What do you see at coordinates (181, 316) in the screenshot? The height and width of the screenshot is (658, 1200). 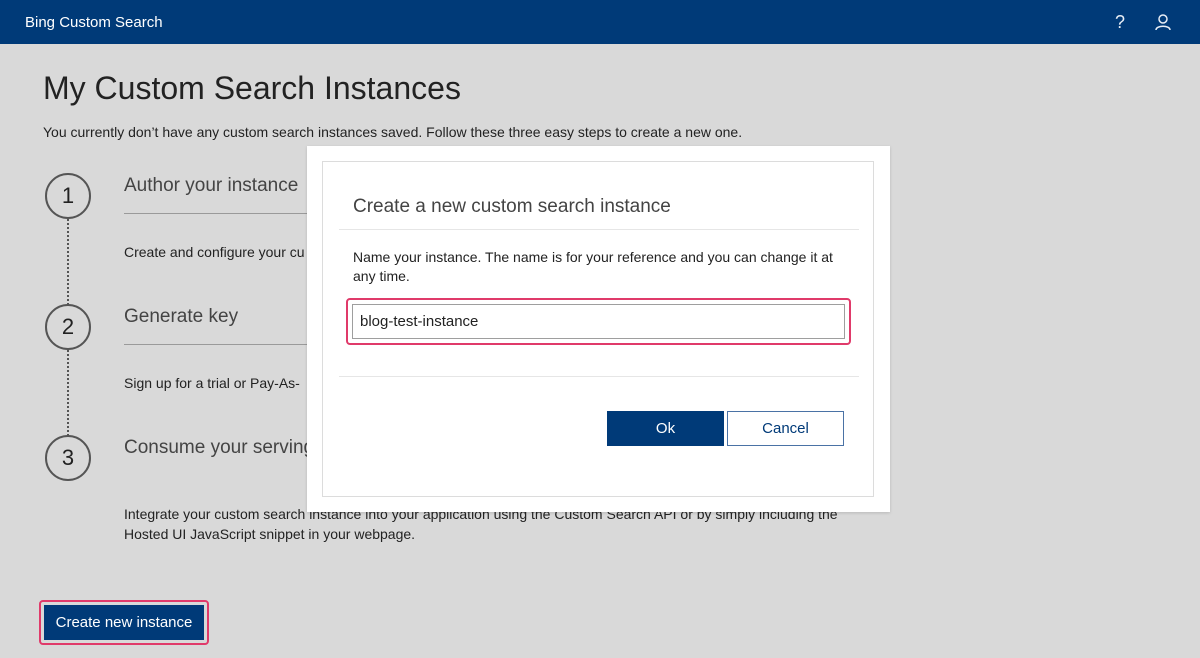 I see `step-2-title: Generate key` at bounding box center [181, 316].